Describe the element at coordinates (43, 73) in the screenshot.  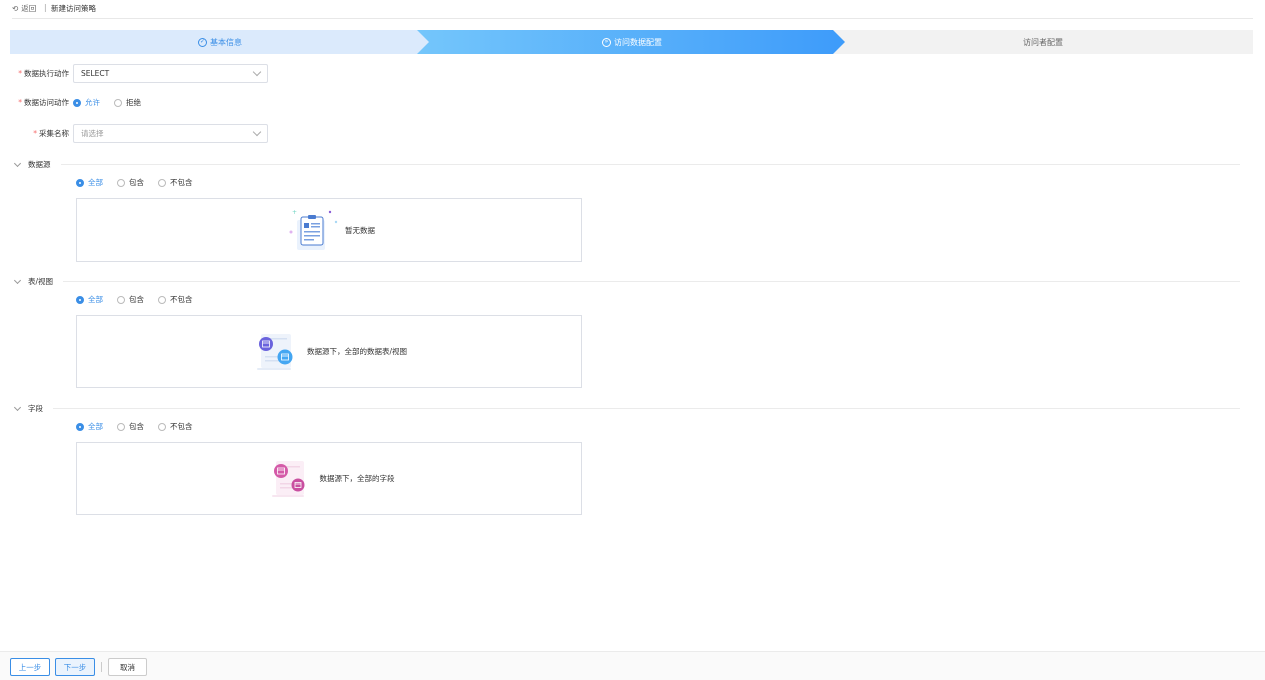
I see `exec-action-label: * 数据执行动作` at that location.